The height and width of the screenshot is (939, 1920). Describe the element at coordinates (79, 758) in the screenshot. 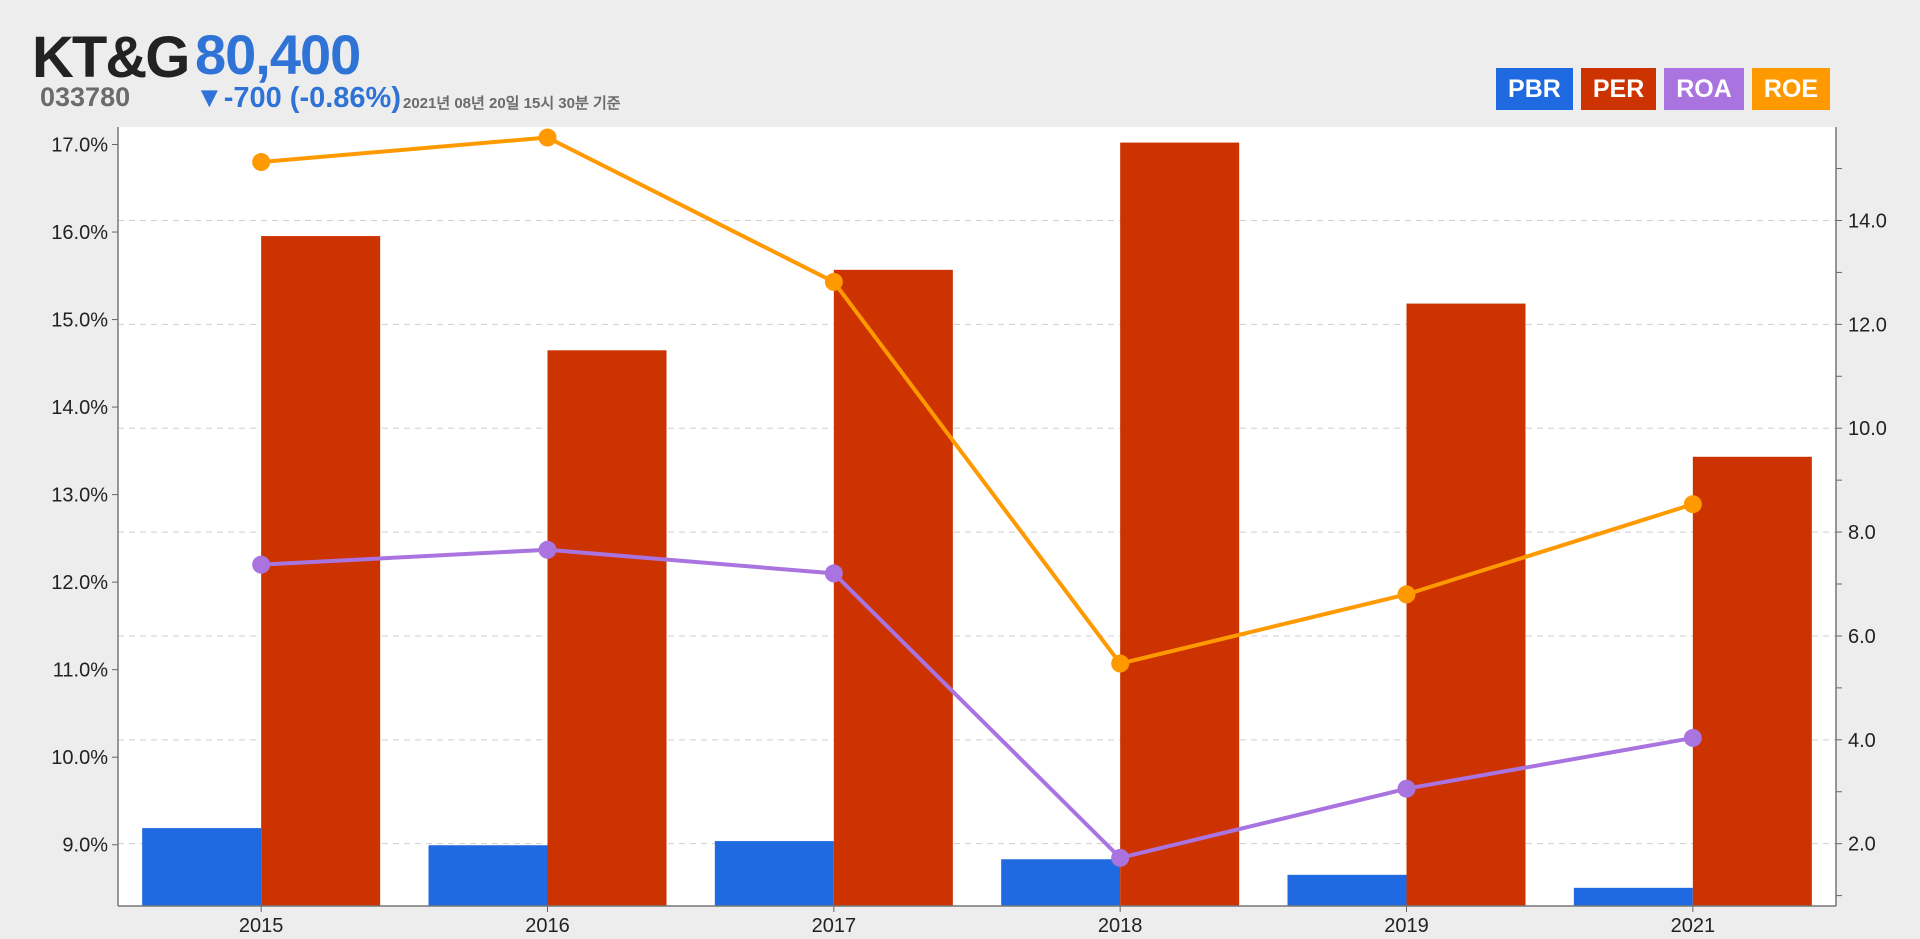

I see `left-tick-label: 10.0%` at that location.